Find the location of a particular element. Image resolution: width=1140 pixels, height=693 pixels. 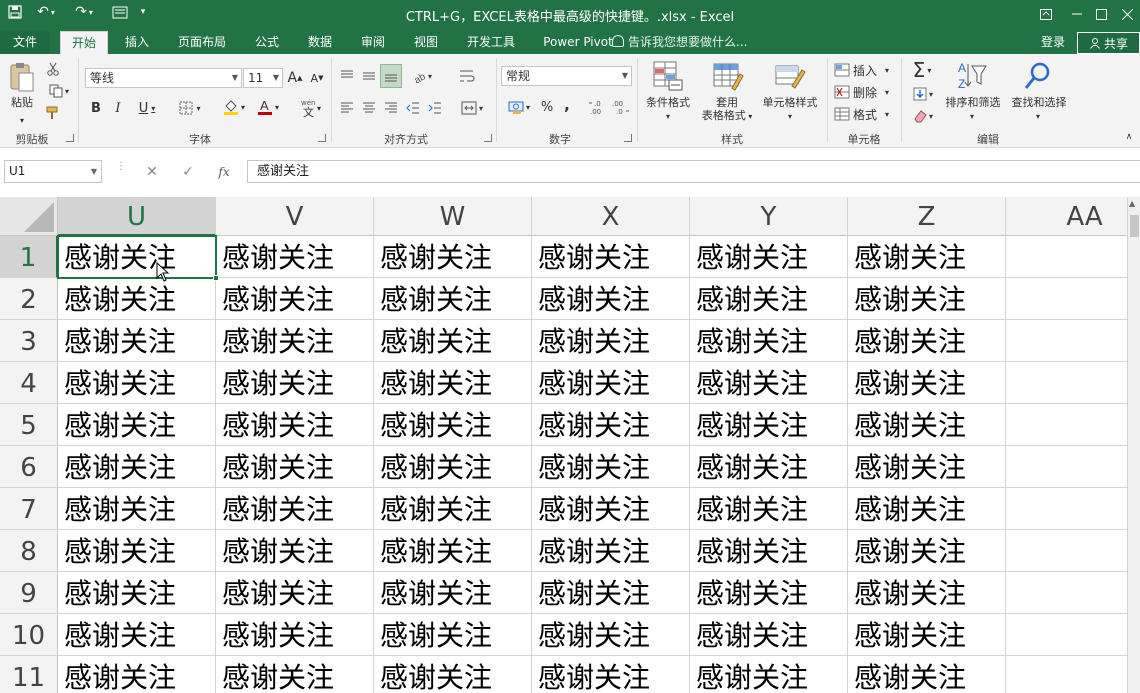

paste-dropdown-icon: ▾ is located at coordinates (22, 120).